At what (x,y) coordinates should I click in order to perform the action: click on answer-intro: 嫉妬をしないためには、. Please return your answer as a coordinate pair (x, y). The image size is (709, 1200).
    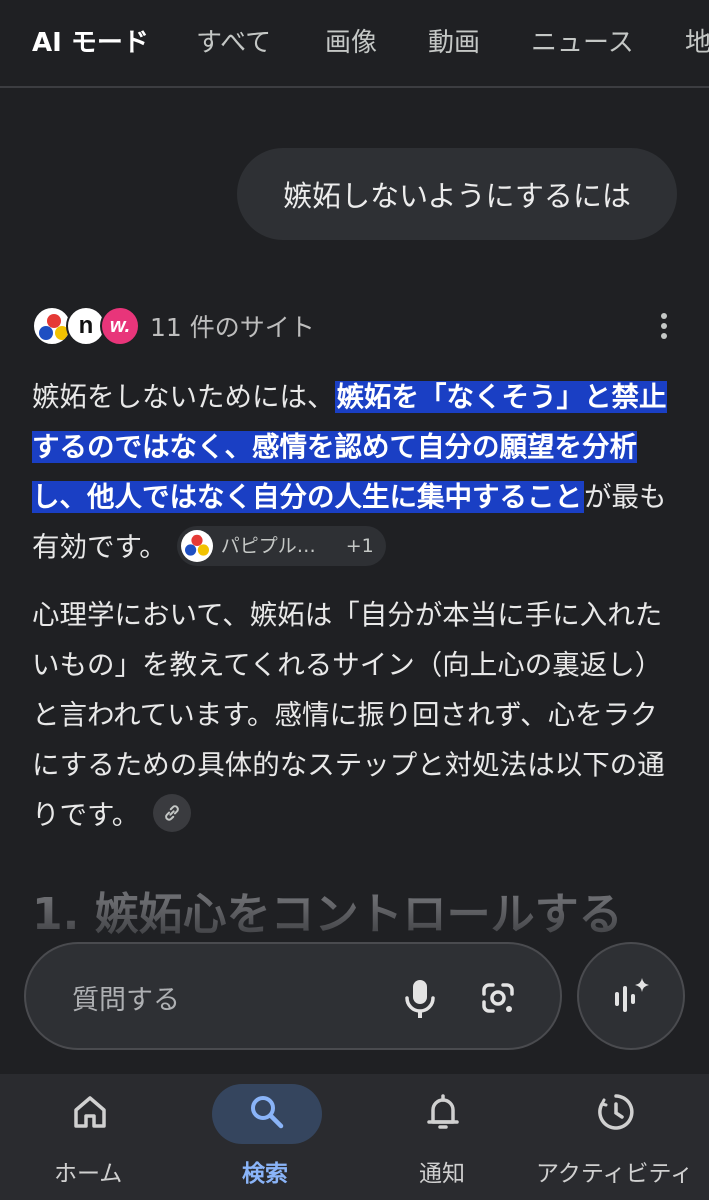
    Looking at the image, I should click on (183, 397).